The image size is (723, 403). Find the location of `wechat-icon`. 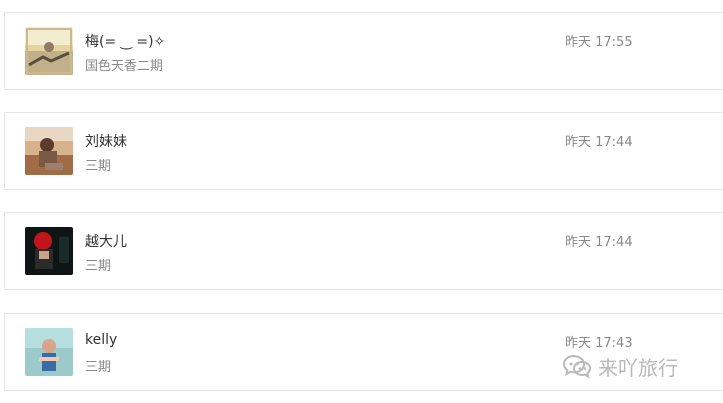

wechat-icon is located at coordinates (577, 366).